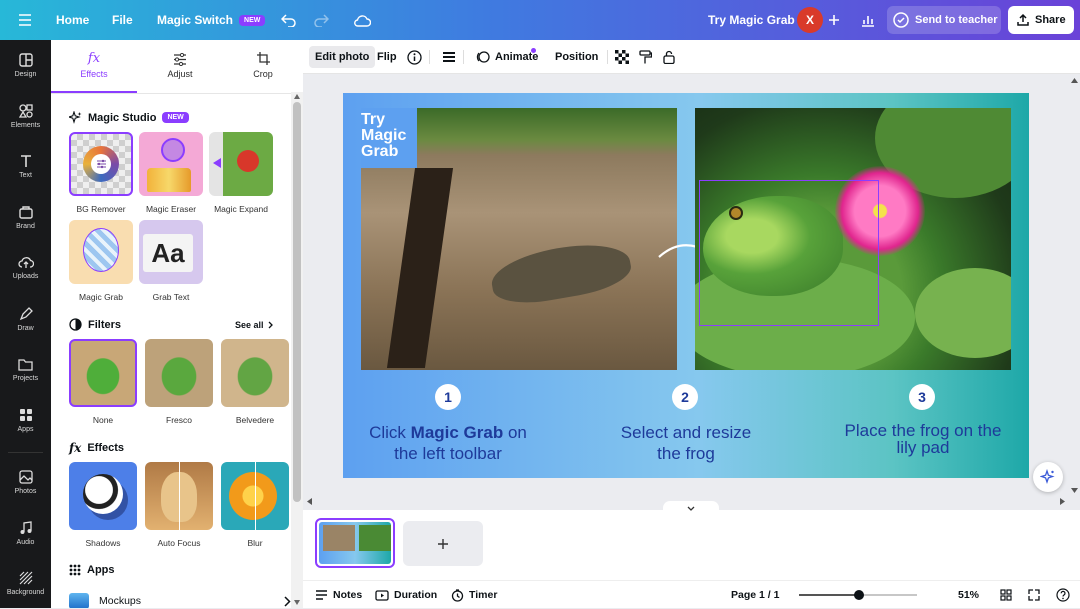  Describe the element at coordinates (944, 20) in the screenshot. I see `send-to-teacher-button: Send to teacher` at that location.